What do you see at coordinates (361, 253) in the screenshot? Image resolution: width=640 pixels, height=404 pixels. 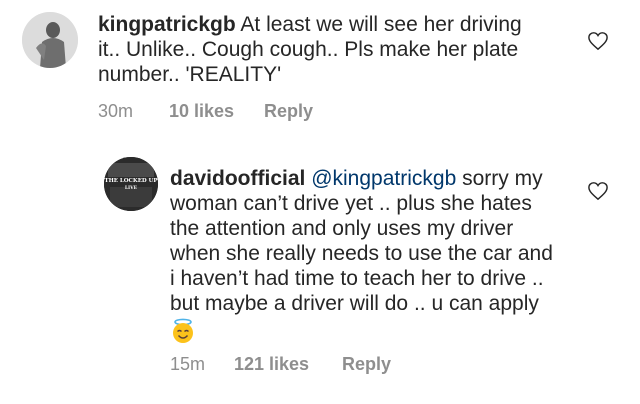 I see `comment-text: when she really needs to use the car and` at bounding box center [361, 253].